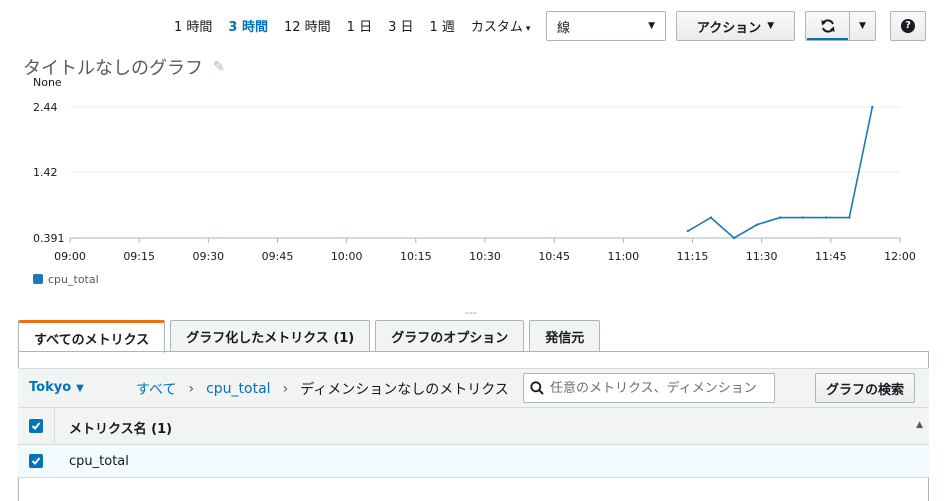 Image resolution: width=947 pixels, height=501 pixels. I want to click on x-tick-label: 09:00, so click(70, 256).